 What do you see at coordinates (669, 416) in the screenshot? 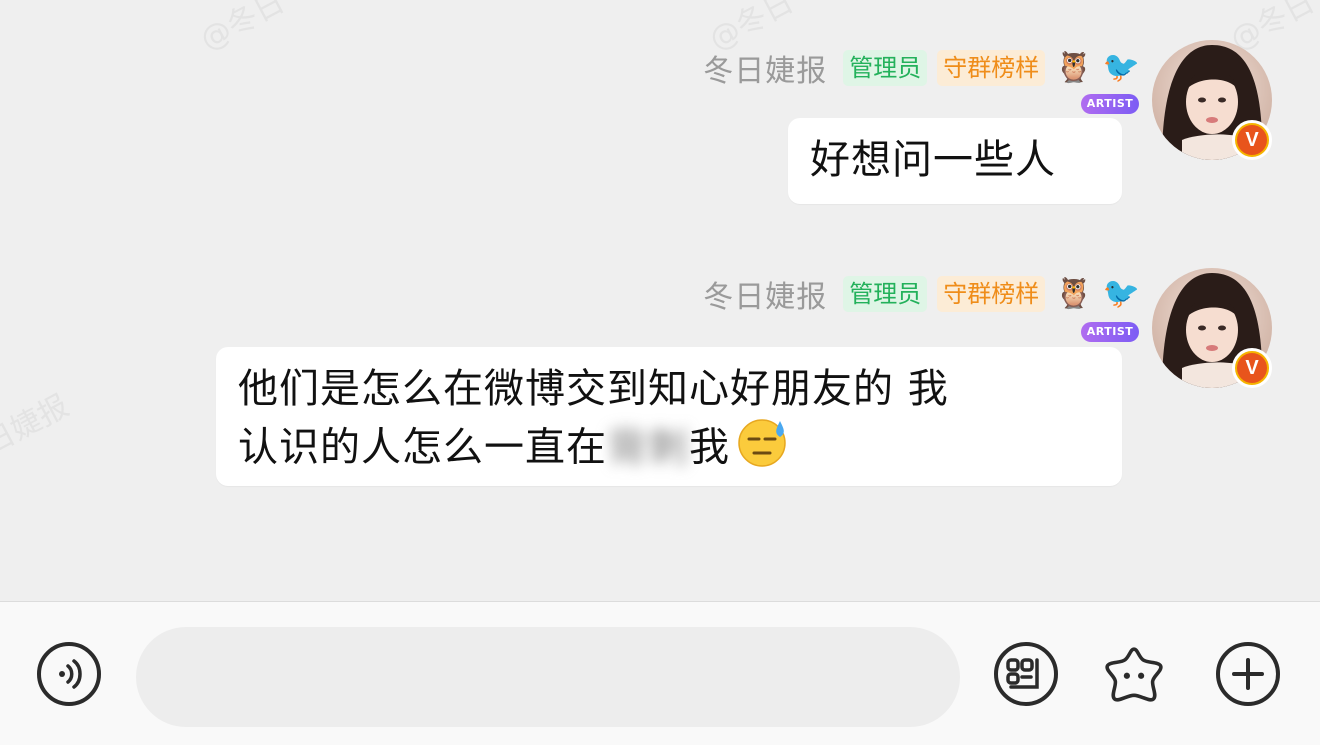
I see `message-bubble: 他们是怎么在微博交到知心好朋友的 我 认识的人怎么一直在背刺我` at bounding box center [669, 416].